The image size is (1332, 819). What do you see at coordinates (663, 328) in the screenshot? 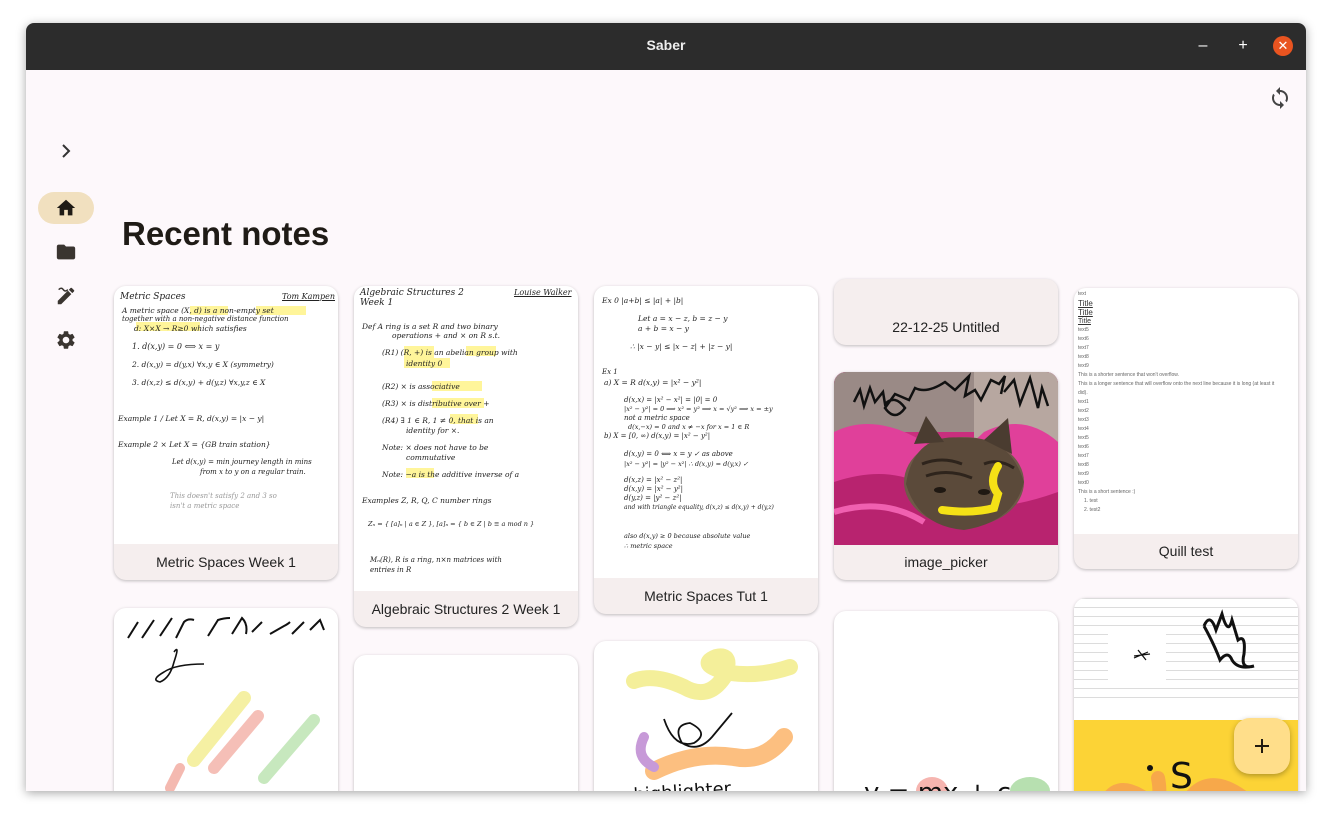
I see `preview-line: a + b = x − y` at bounding box center [663, 328].